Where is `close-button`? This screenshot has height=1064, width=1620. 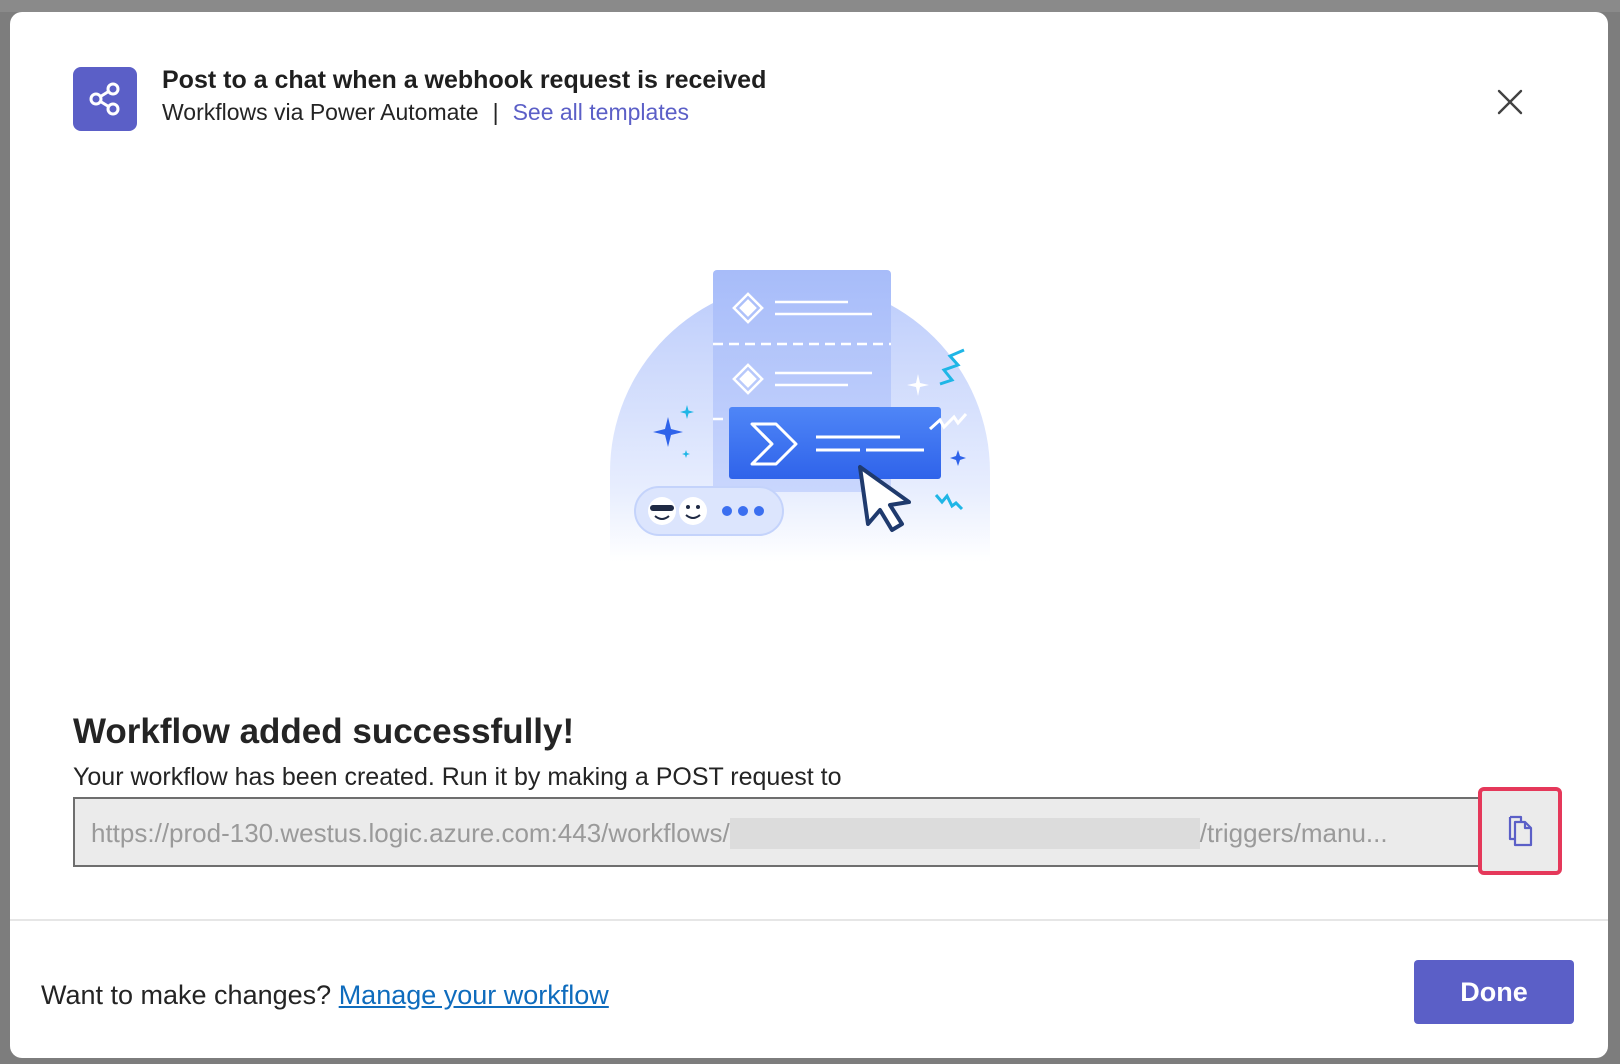
close-button is located at coordinates (1510, 102).